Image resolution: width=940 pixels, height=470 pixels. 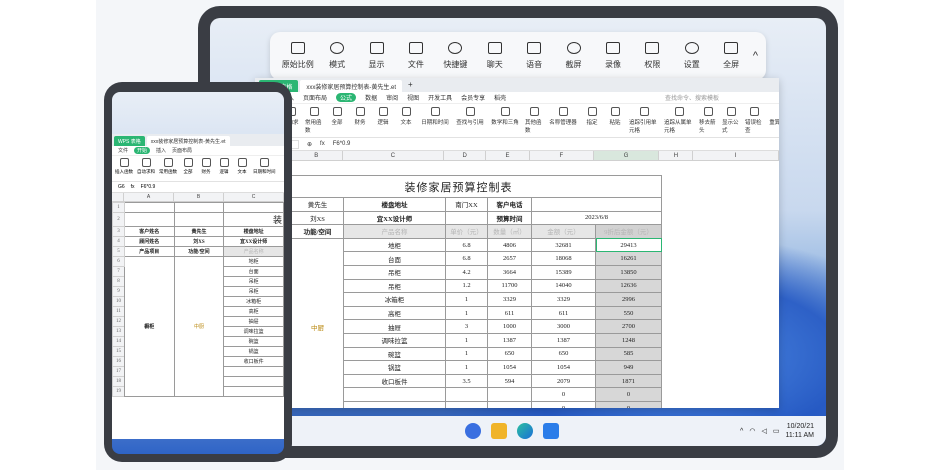 What do you see at coordinates (473, 97) in the screenshot?
I see `menu-8: 会员专享` at bounding box center [473, 97].